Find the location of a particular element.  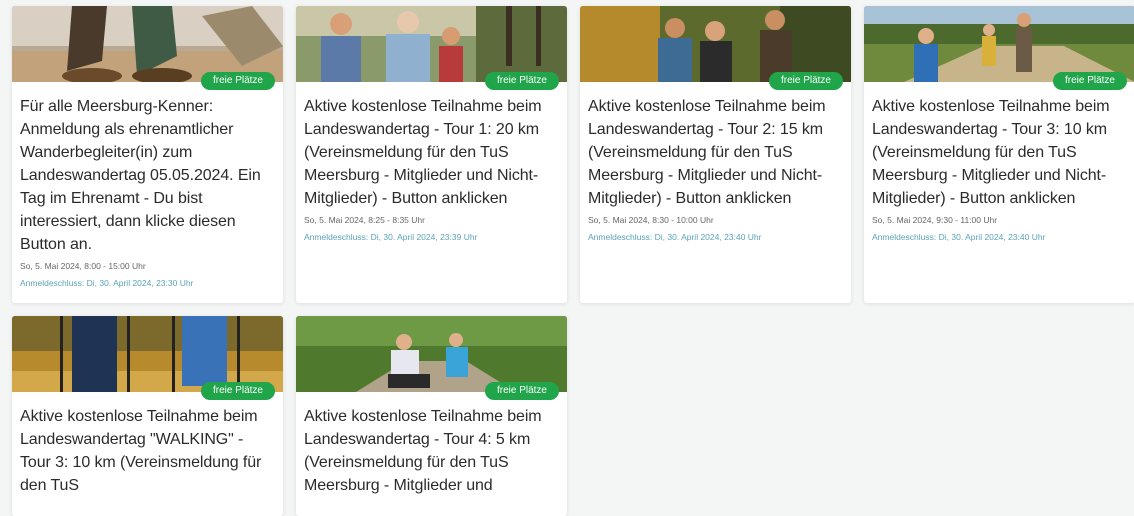

event-date: So, 5. Mai 2024, 8:00 - 15:00 Uhr is located at coordinates (83, 266).